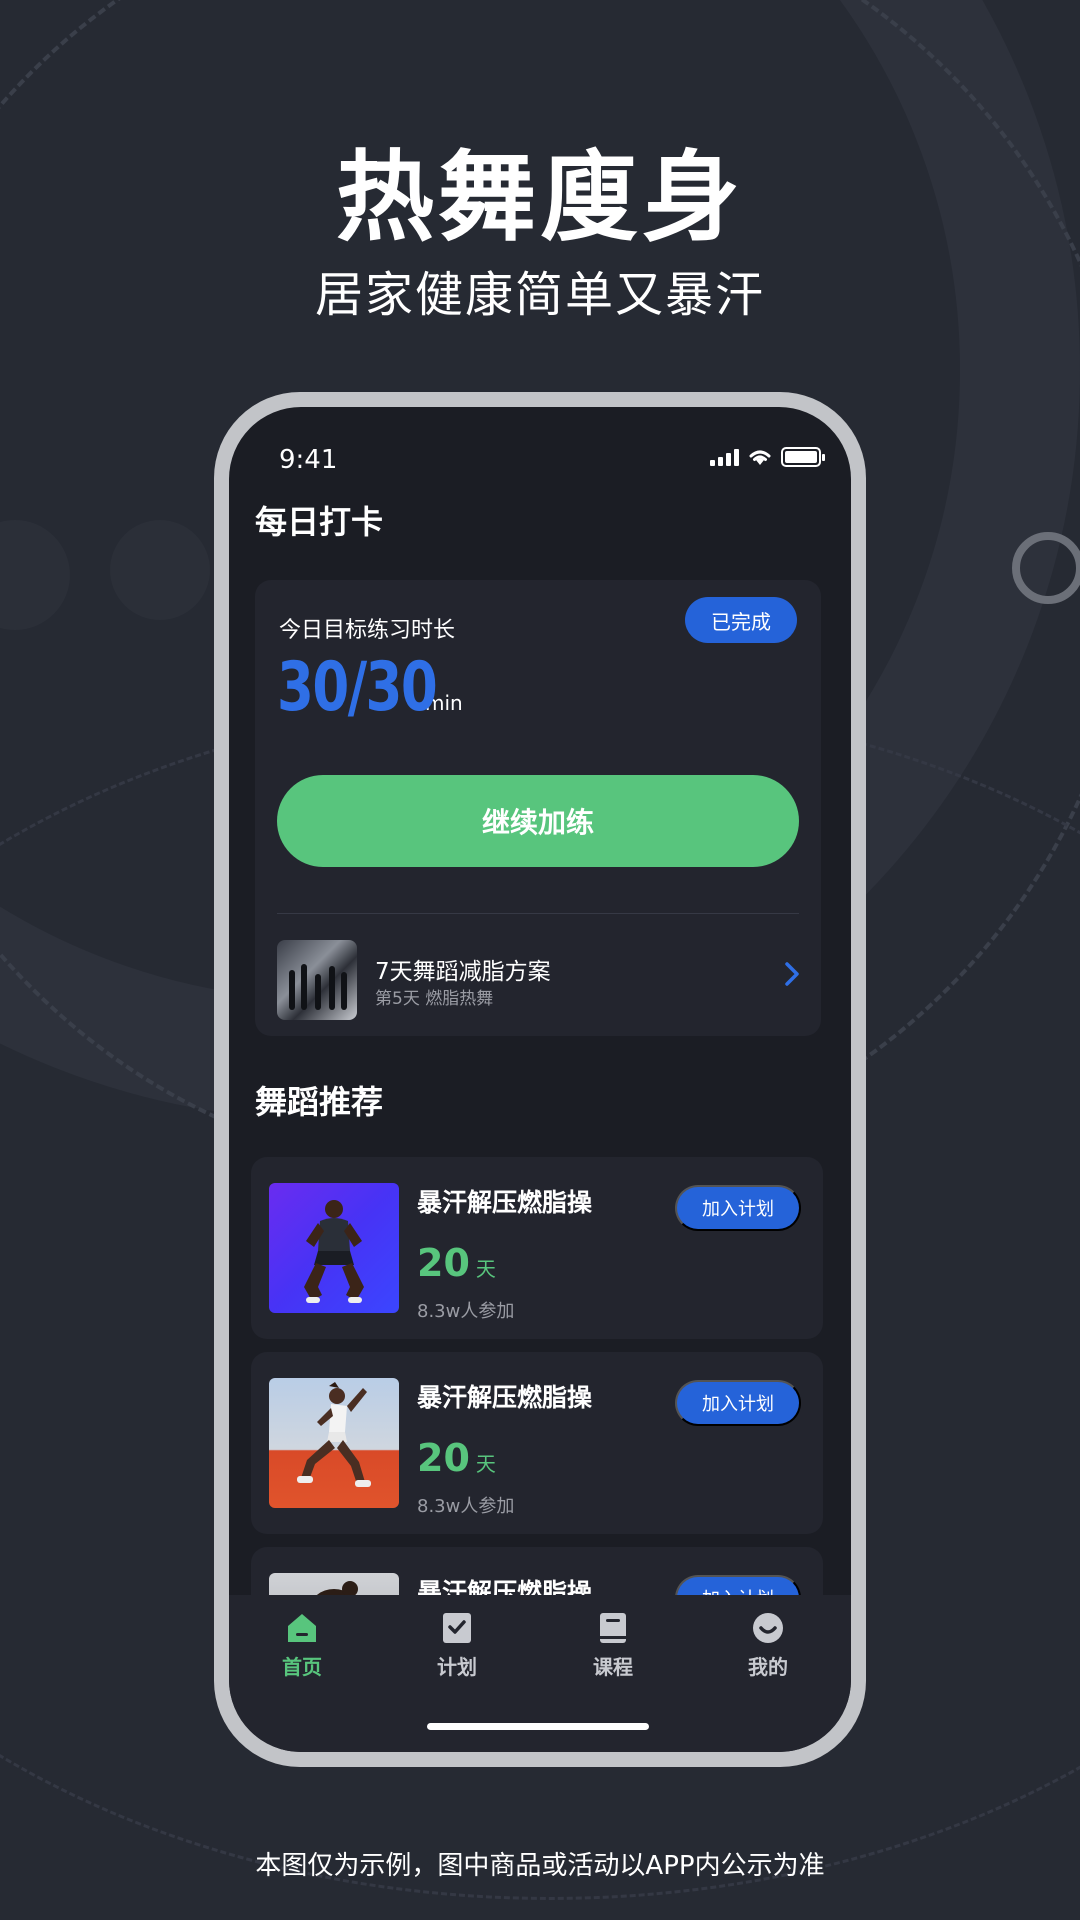  Describe the element at coordinates (613, 1628) in the screenshot. I see `book-icon` at that location.